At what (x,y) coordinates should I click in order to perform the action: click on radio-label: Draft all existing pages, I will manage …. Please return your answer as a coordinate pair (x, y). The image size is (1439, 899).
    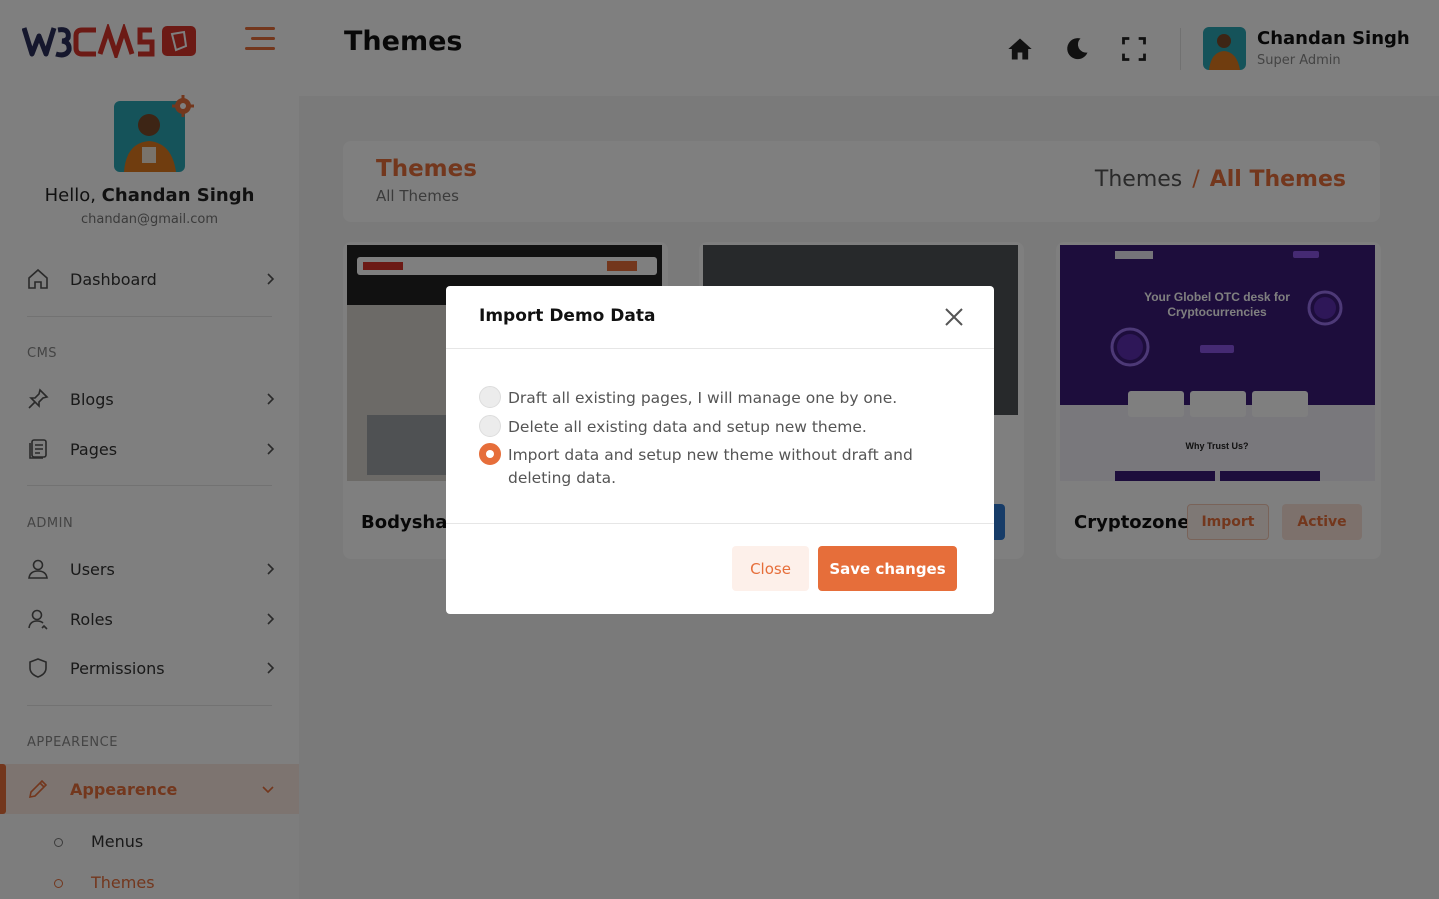
    Looking at the image, I should click on (703, 398).